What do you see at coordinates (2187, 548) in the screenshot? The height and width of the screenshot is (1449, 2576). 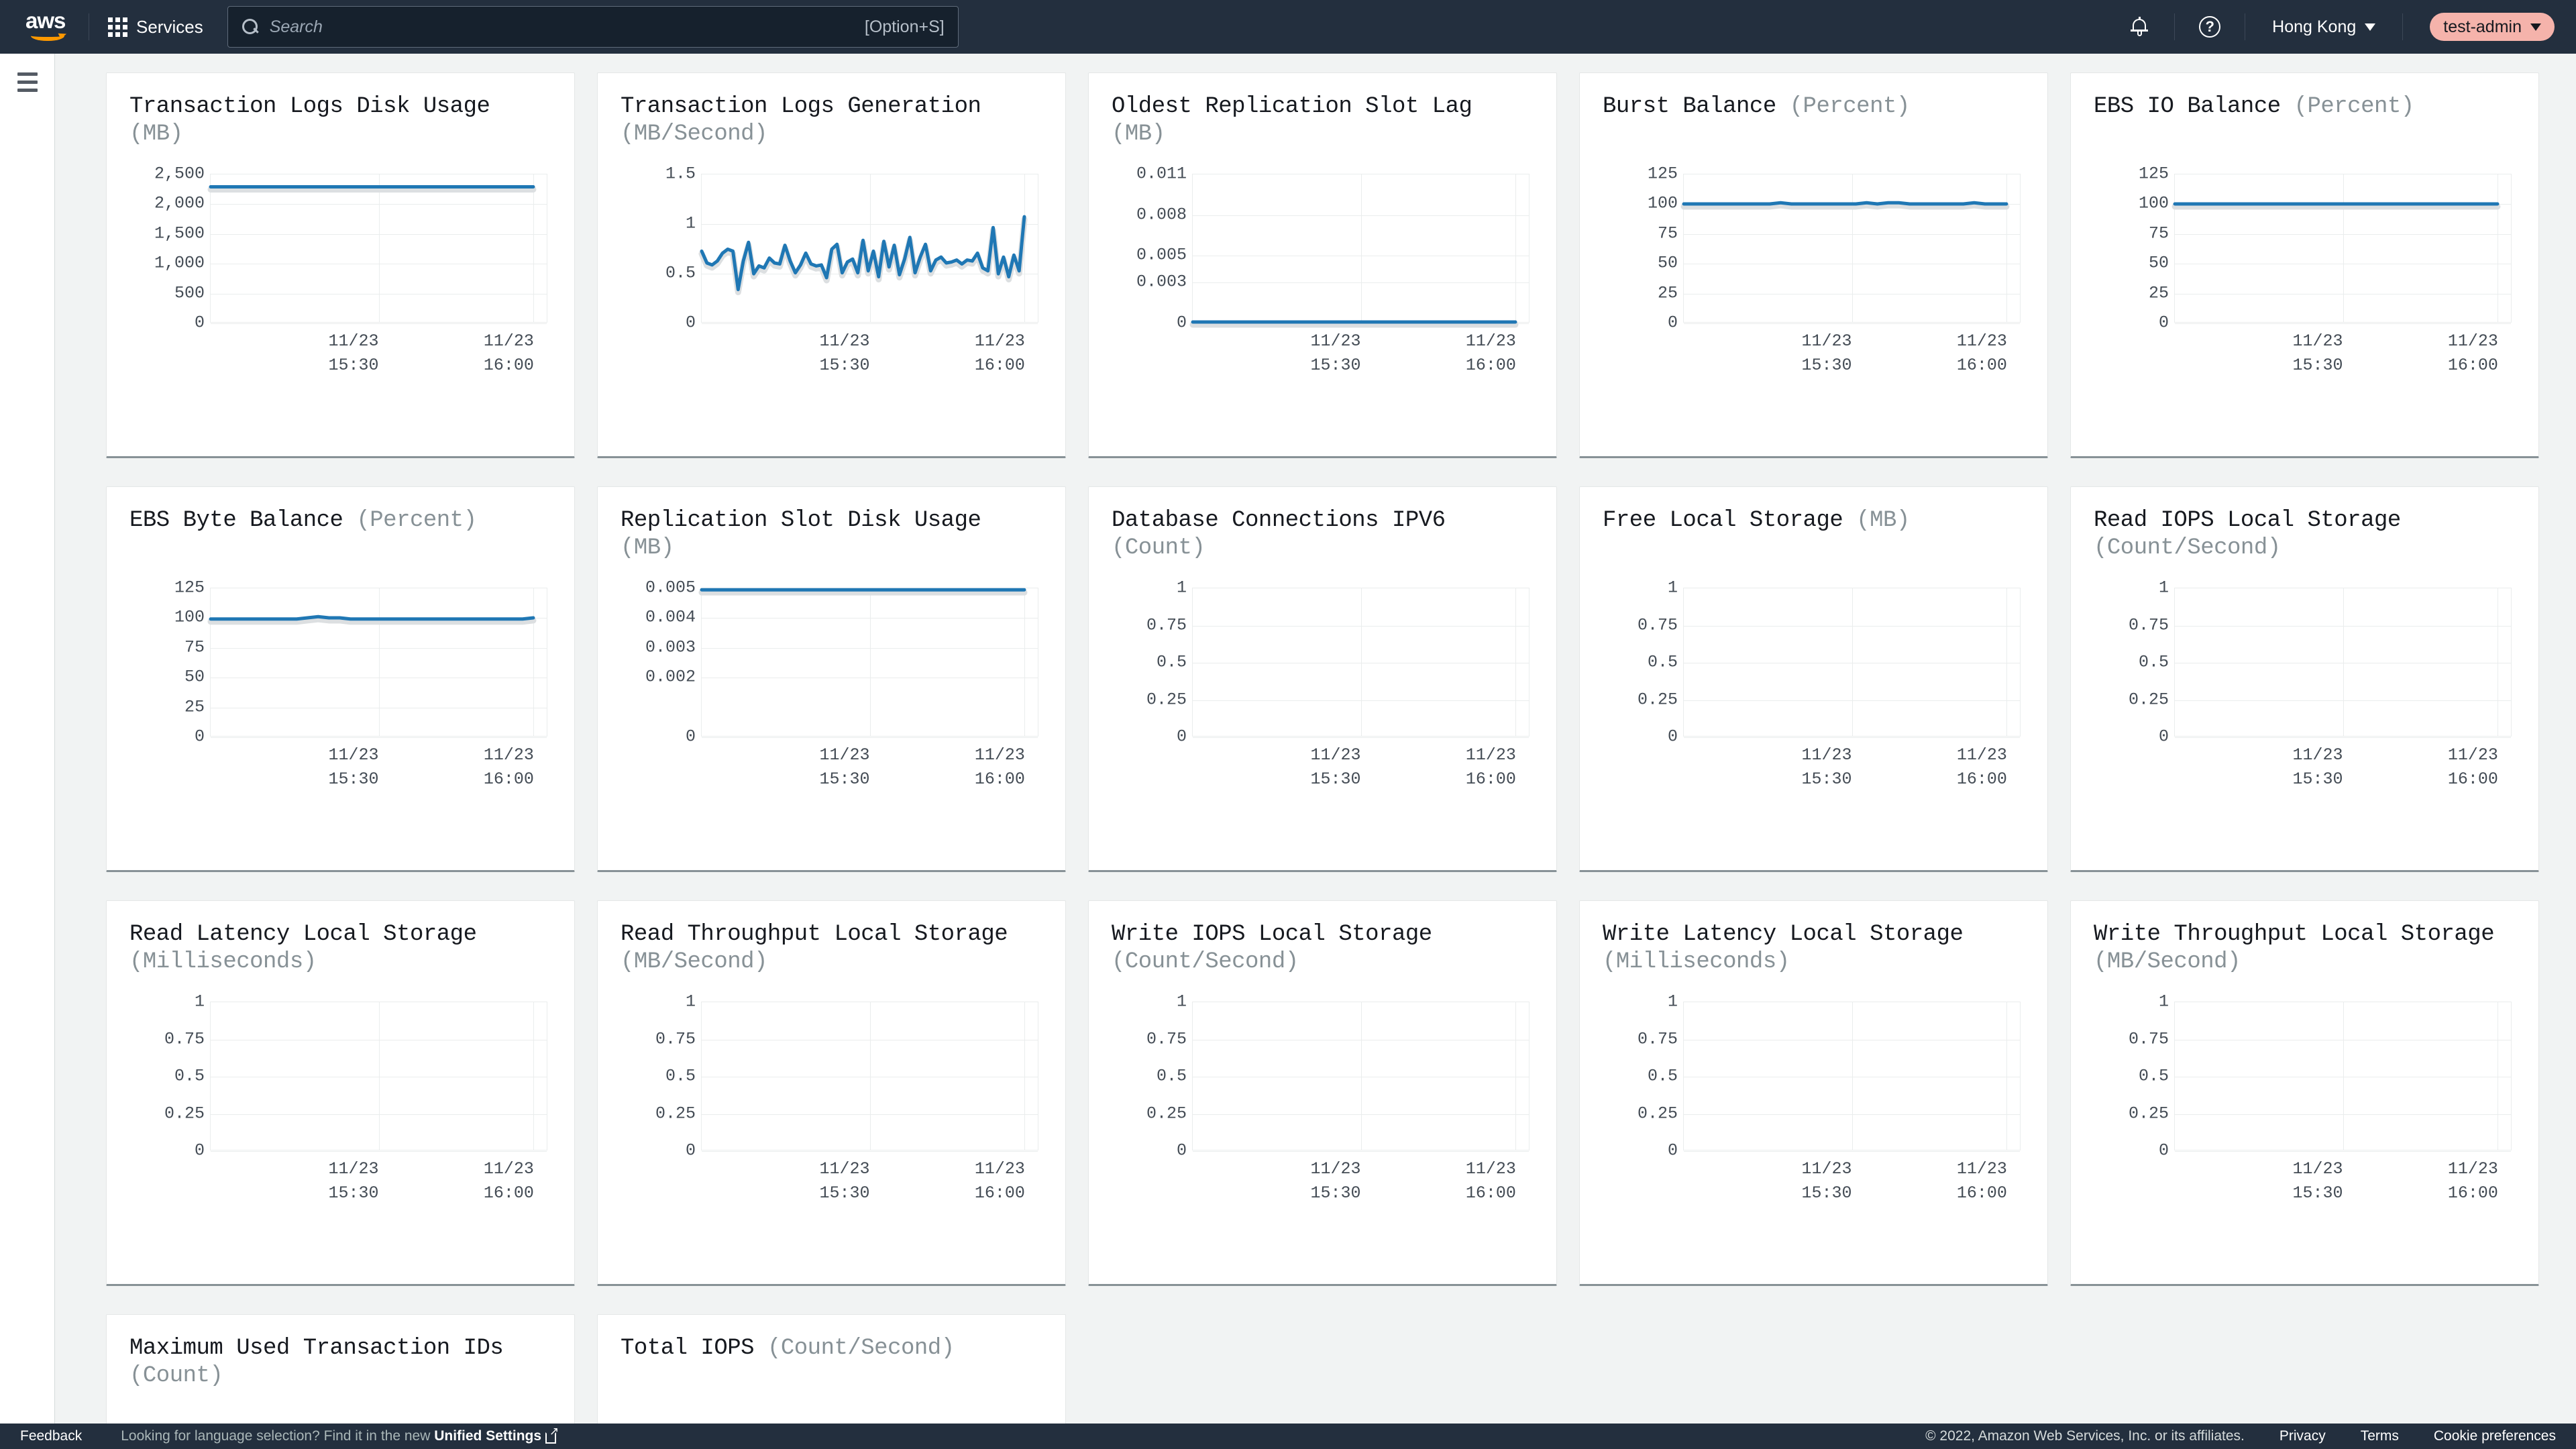 I see `metric-unit-text: (Count/Second)` at bounding box center [2187, 548].